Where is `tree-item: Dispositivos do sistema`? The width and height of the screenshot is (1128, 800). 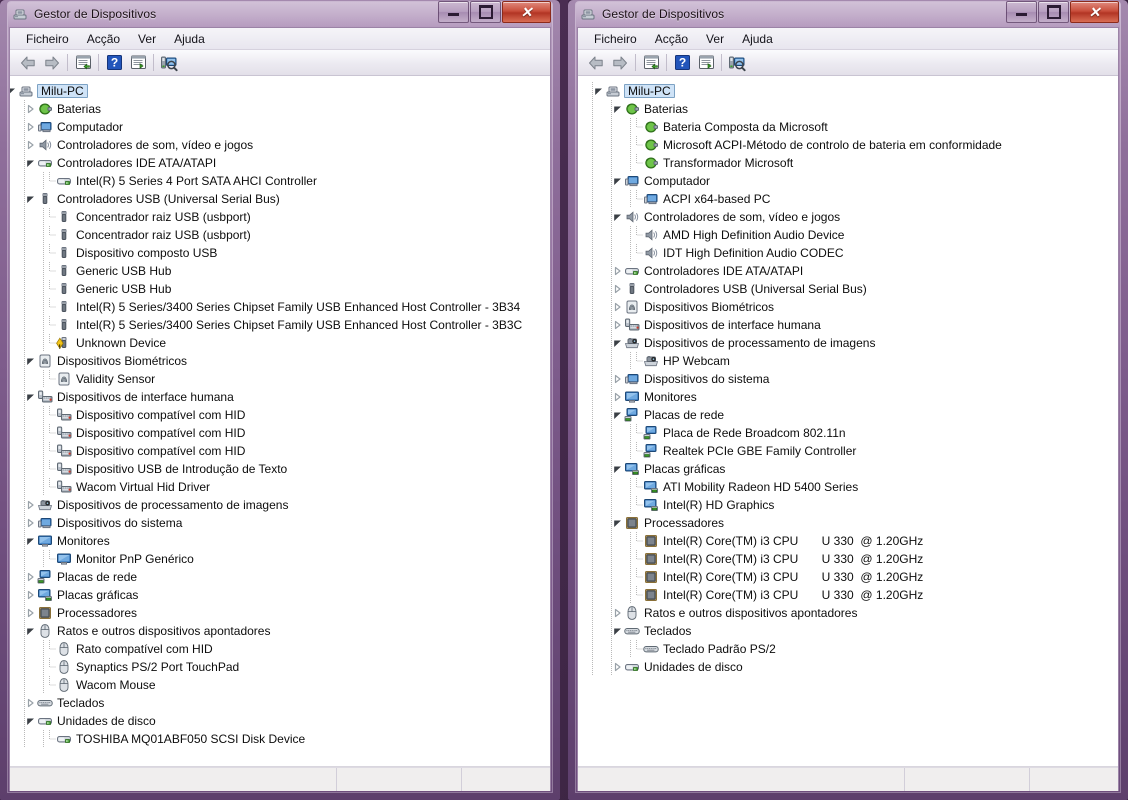 tree-item: Dispositivos do sistema is located at coordinates (848, 379).